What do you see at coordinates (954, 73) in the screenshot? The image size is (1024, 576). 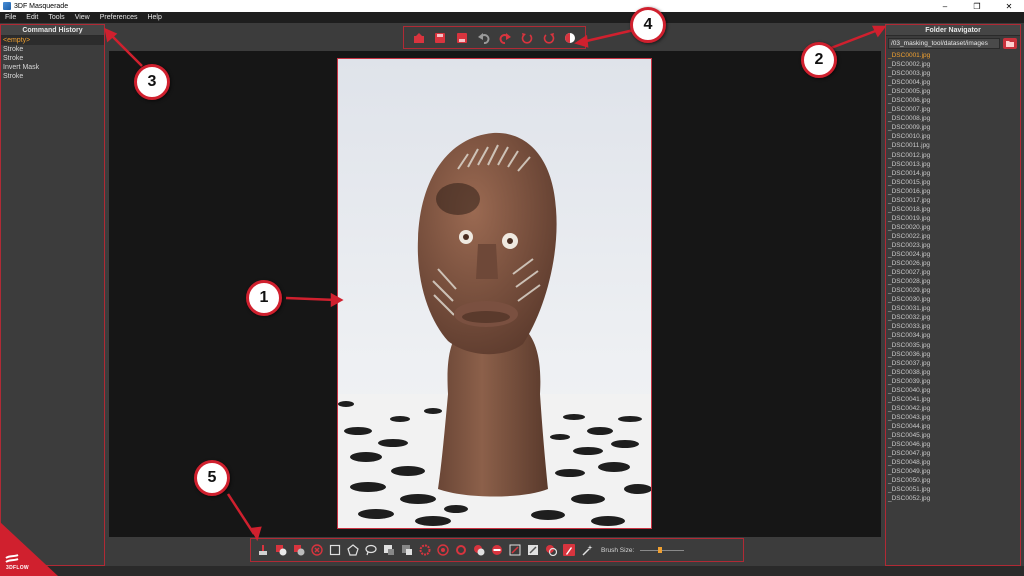 I see `file-list-item: _DSC0003.jpg` at bounding box center [954, 73].